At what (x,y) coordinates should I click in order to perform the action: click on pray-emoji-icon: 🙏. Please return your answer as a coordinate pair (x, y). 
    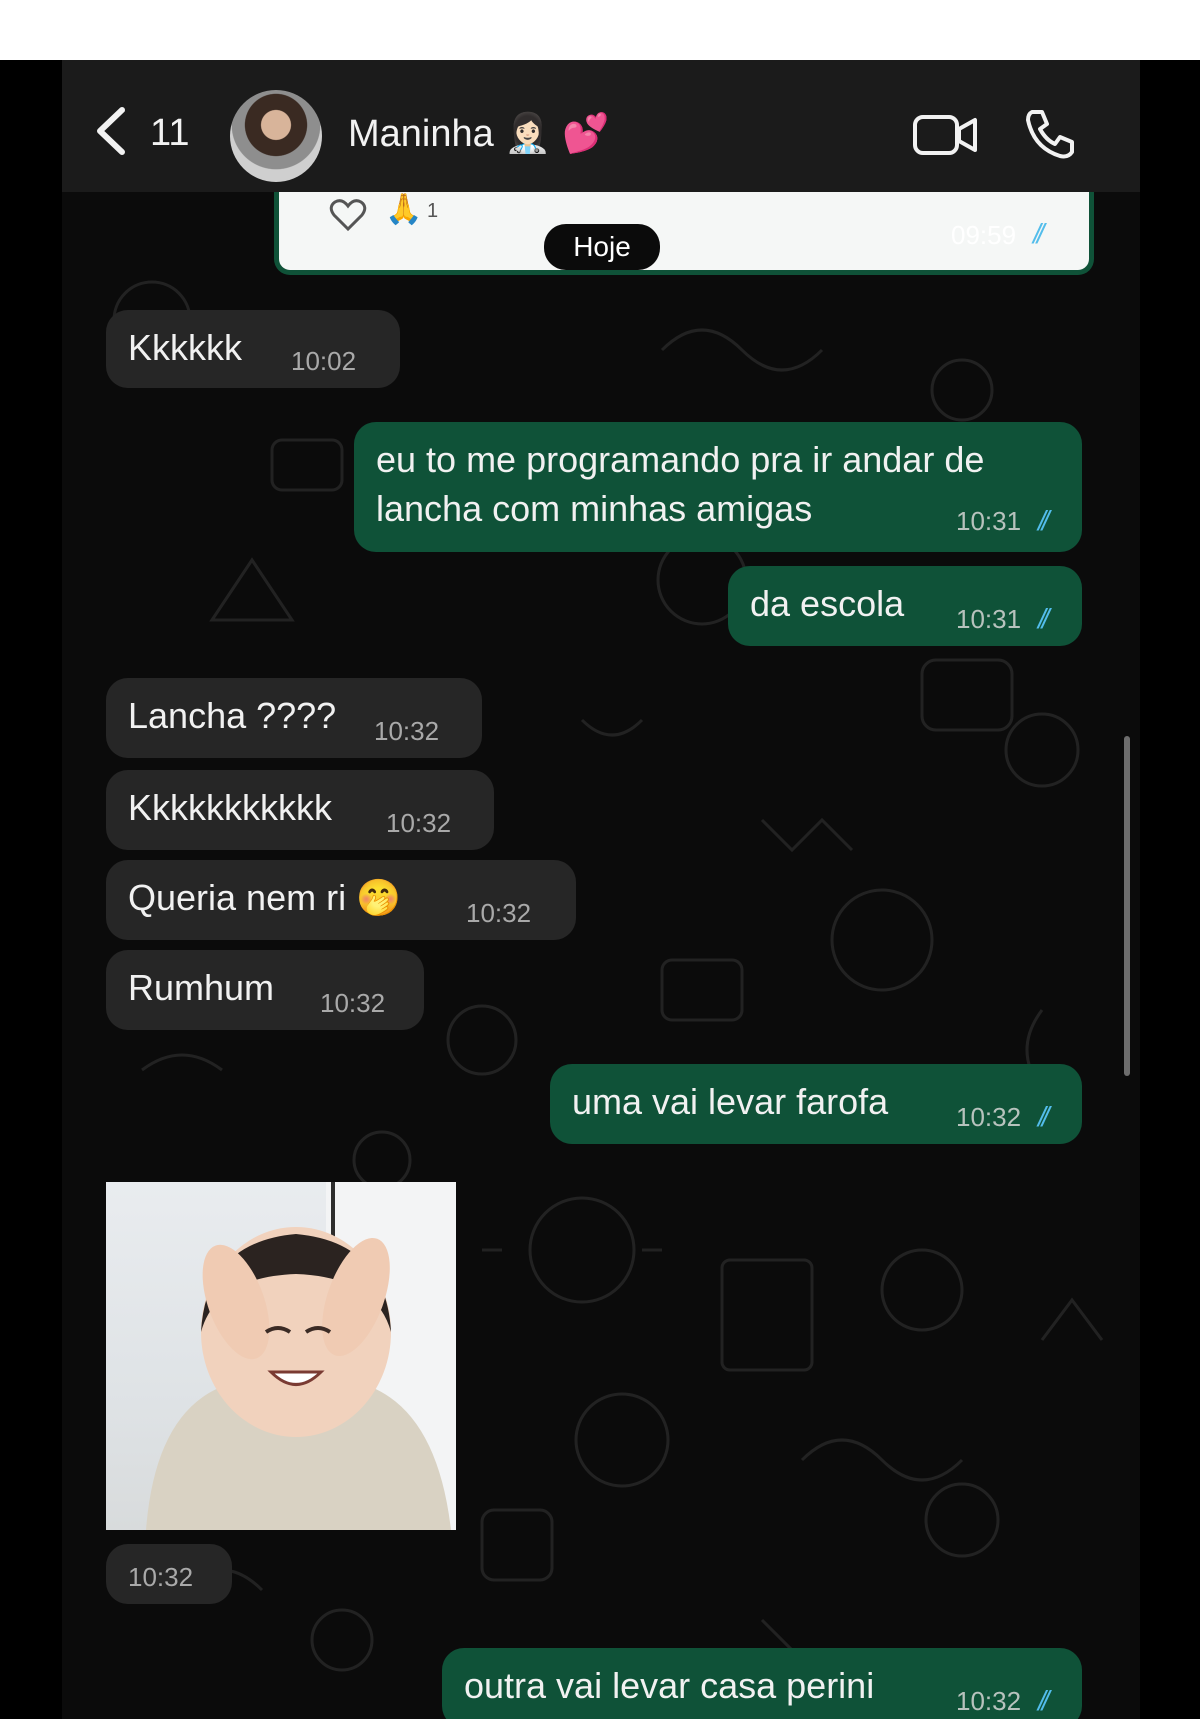
    Looking at the image, I should click on (404, 209).